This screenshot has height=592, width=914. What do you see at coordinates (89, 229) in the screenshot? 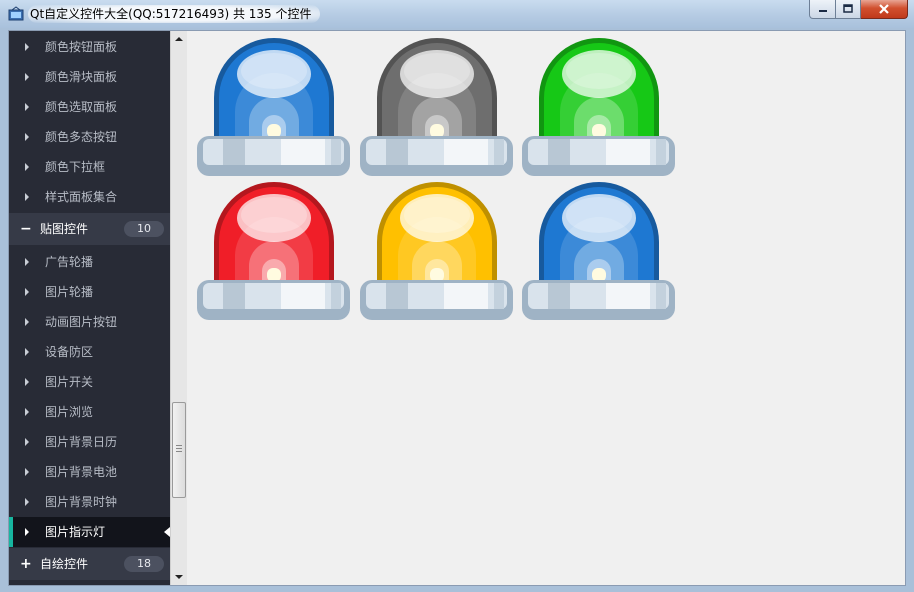
I see `nav-group-image-controls: − 贴图控件 10` at bounding box center [89, 229].